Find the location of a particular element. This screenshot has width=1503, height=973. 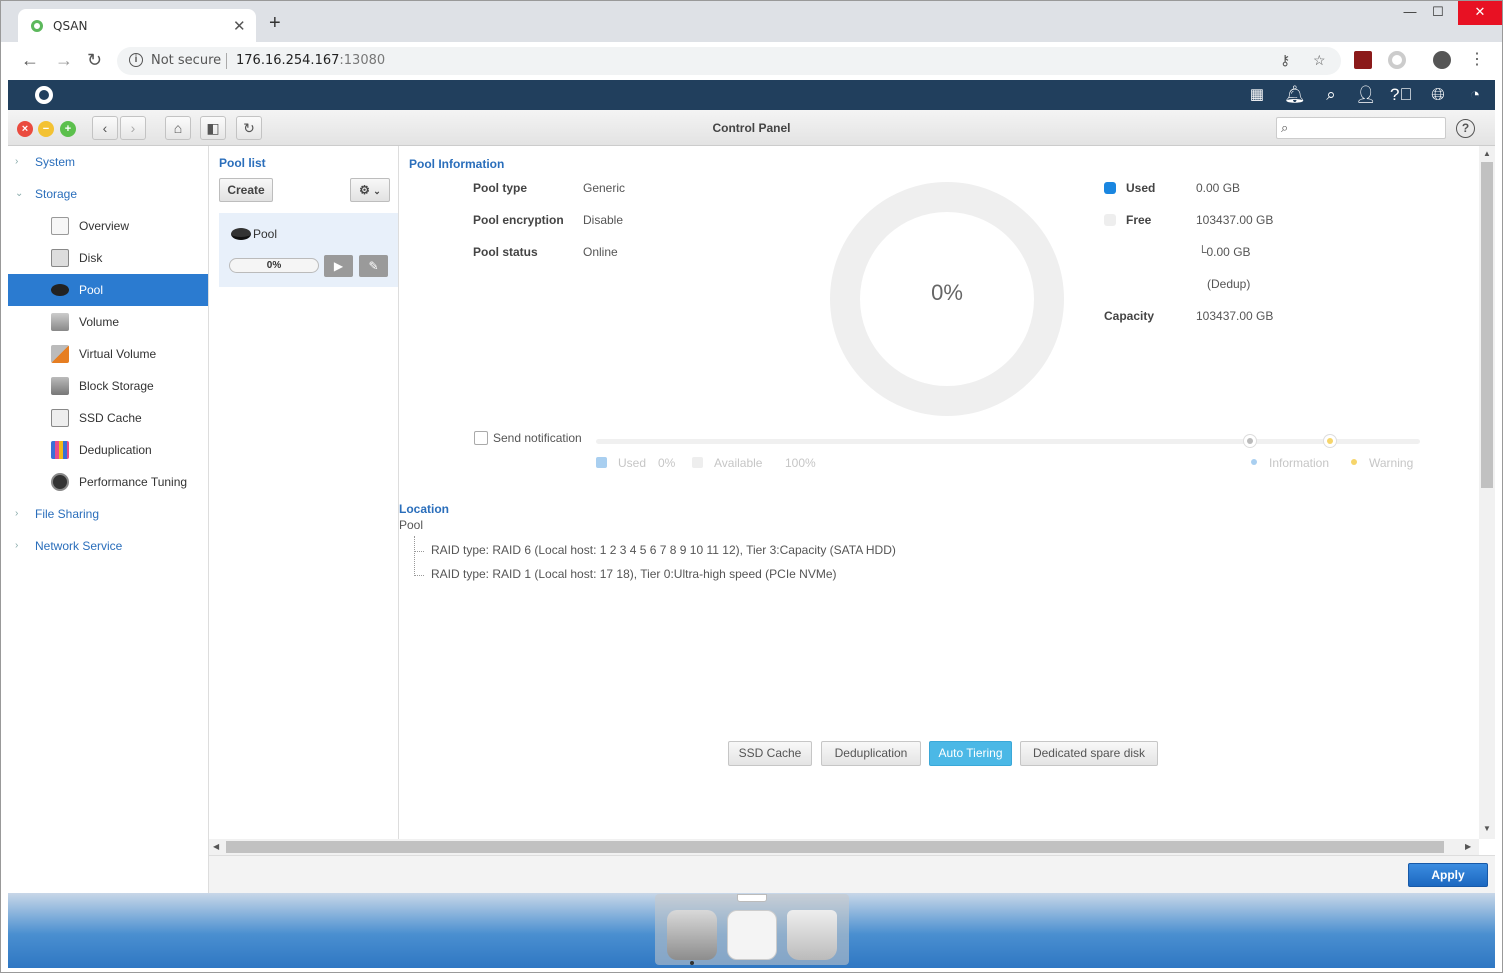

dedicated-spare-disk-button: Dedicated spare disk is located at coordinates (1089, 753).